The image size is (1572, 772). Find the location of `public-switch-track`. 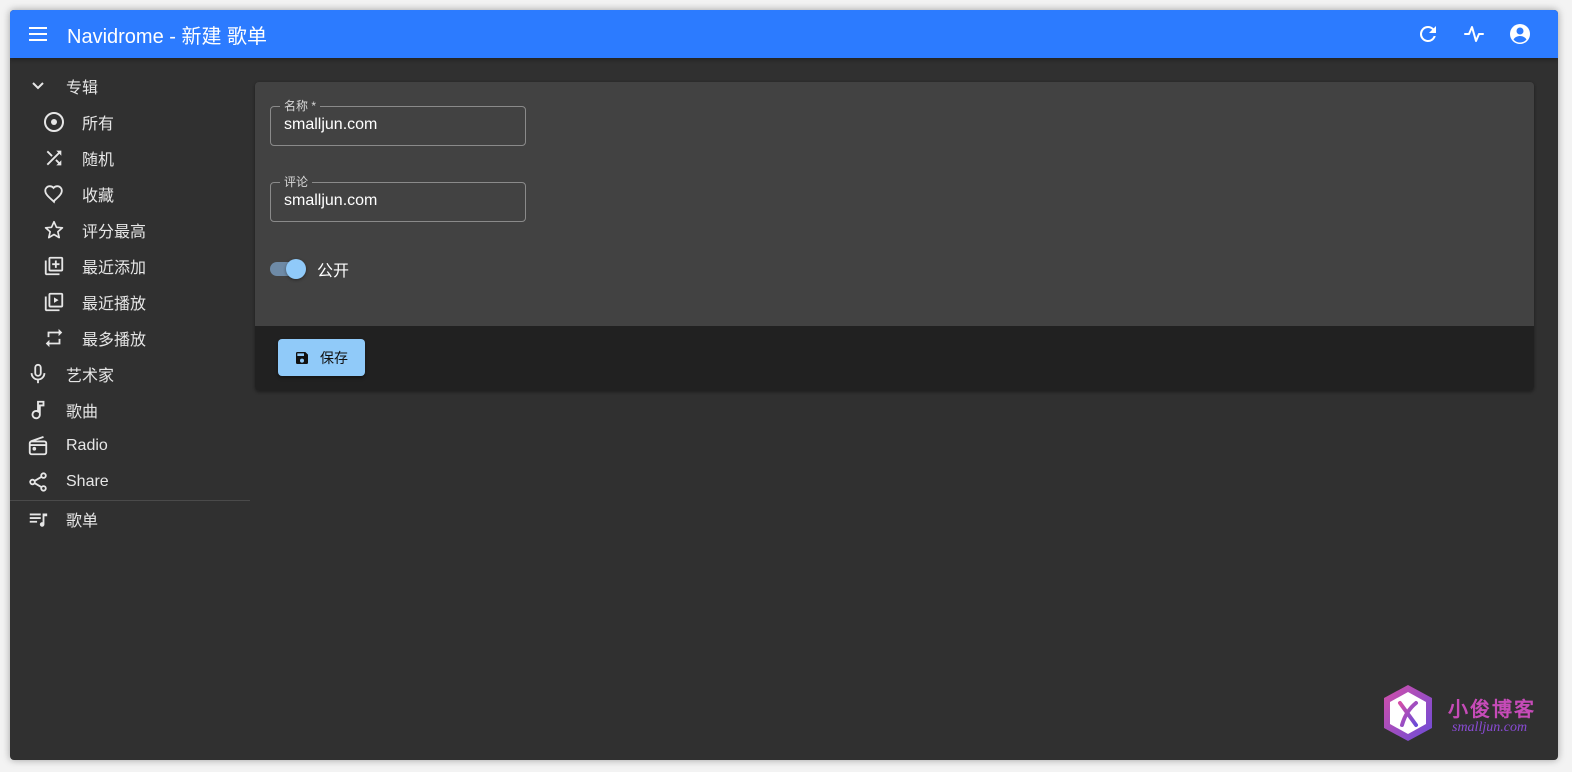

public-switch-track is located at coordinates (288, 269).